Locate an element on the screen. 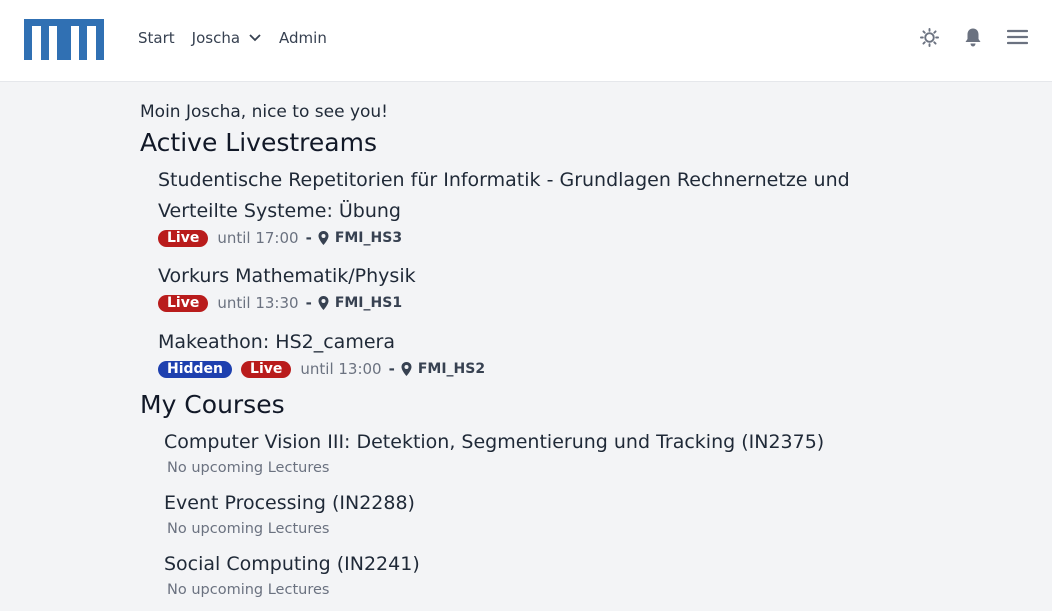 The width and height of the screenshot is (1052, 611). my-courses-heading: My Courses is located at coordinates (212, 404).